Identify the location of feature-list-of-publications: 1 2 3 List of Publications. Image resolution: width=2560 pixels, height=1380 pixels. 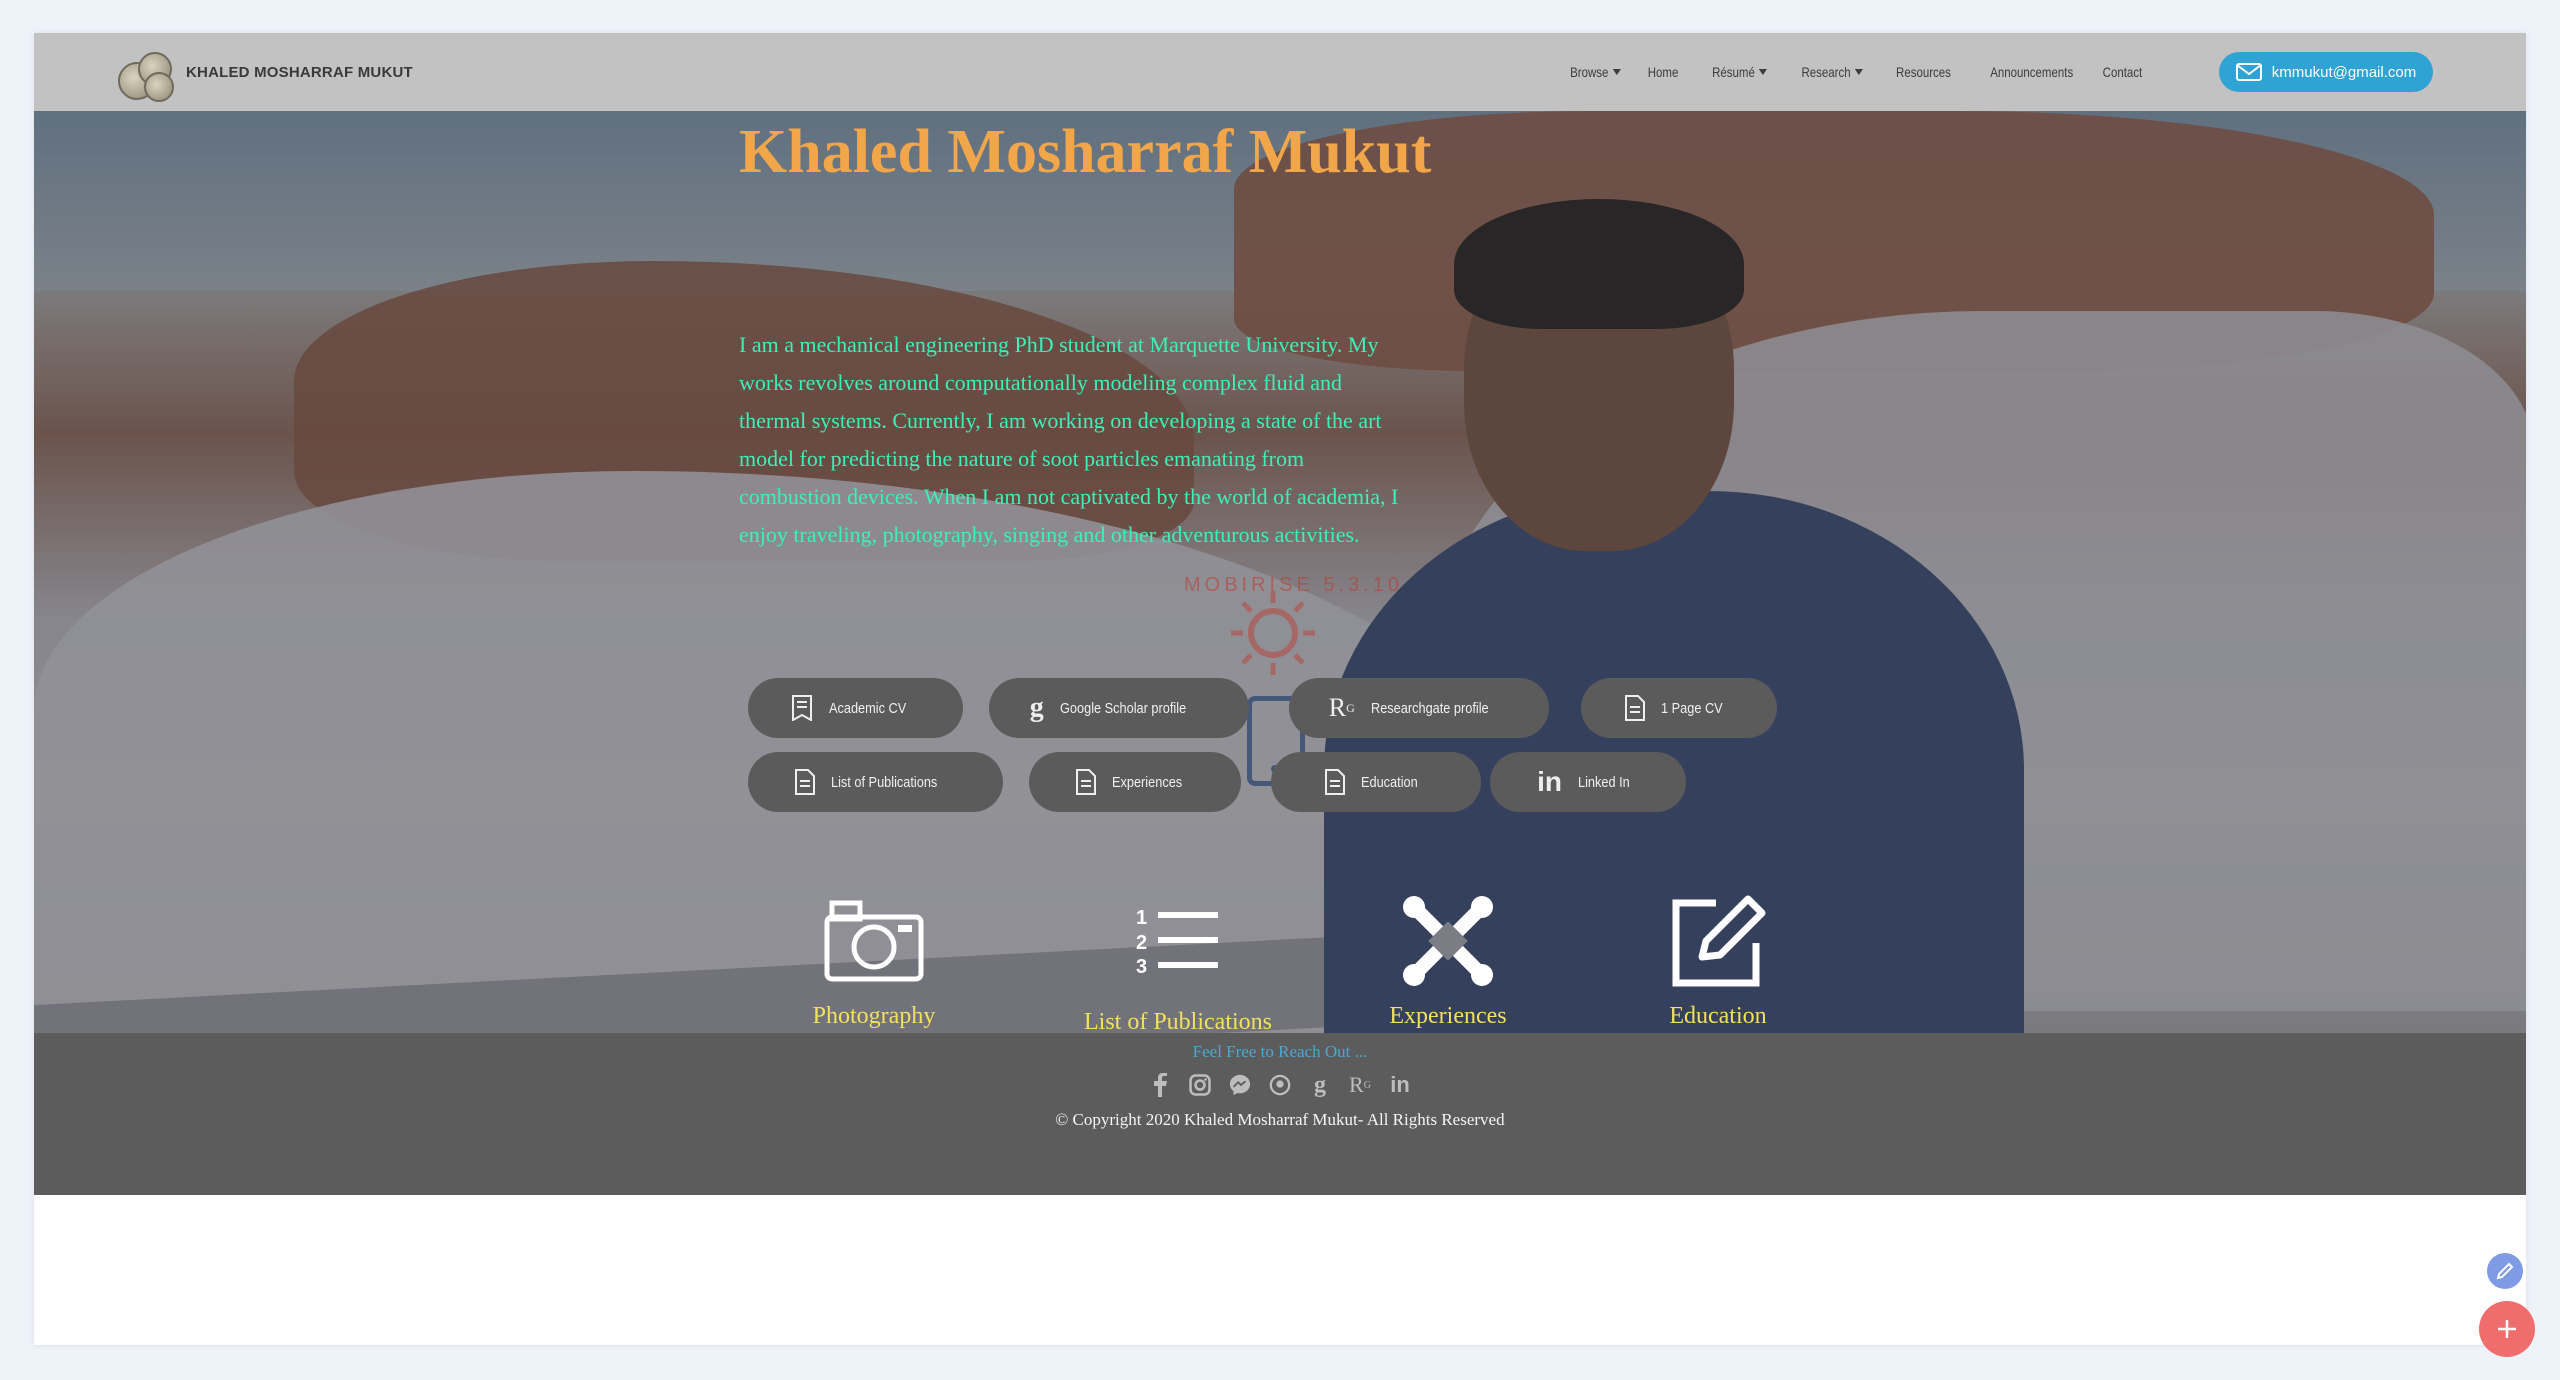
(1178, 962).